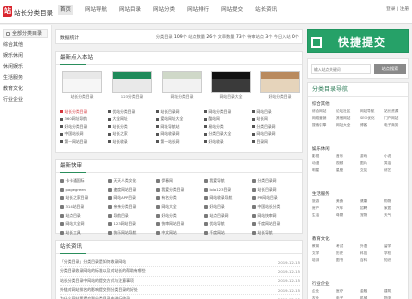 The height and width of the screenshot is (299, 412). What do you see at coordinates (324, 126) in the screenshot?
I see `category-link: 搜索引擎` at bounding box center [324, 126].